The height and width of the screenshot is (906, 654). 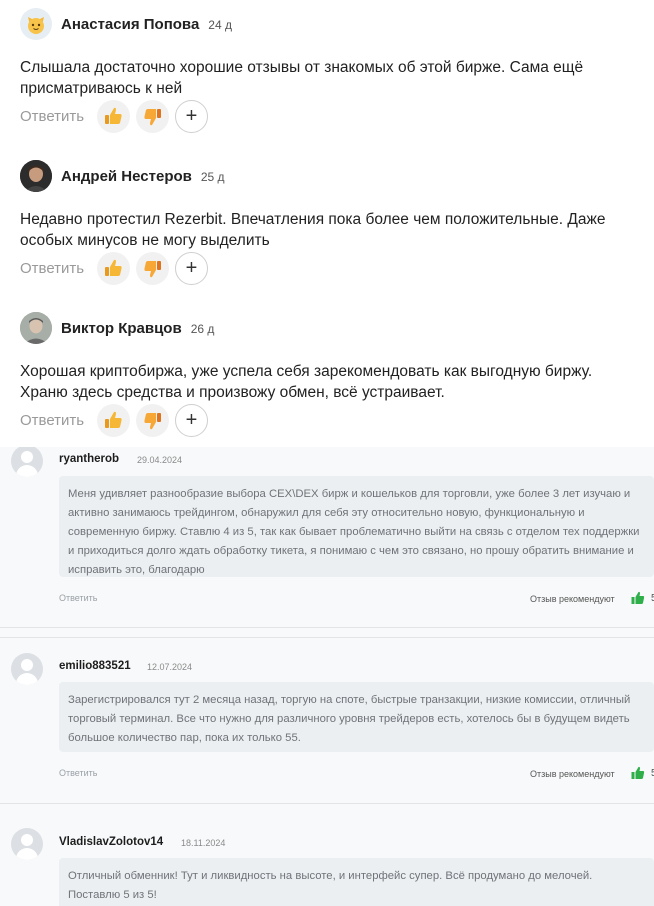 What do you see at coordinates (330, 176) in the screenshot?
I see `comment-header: Андрей Нестеров 25 д` at bounding box center [330, 176].